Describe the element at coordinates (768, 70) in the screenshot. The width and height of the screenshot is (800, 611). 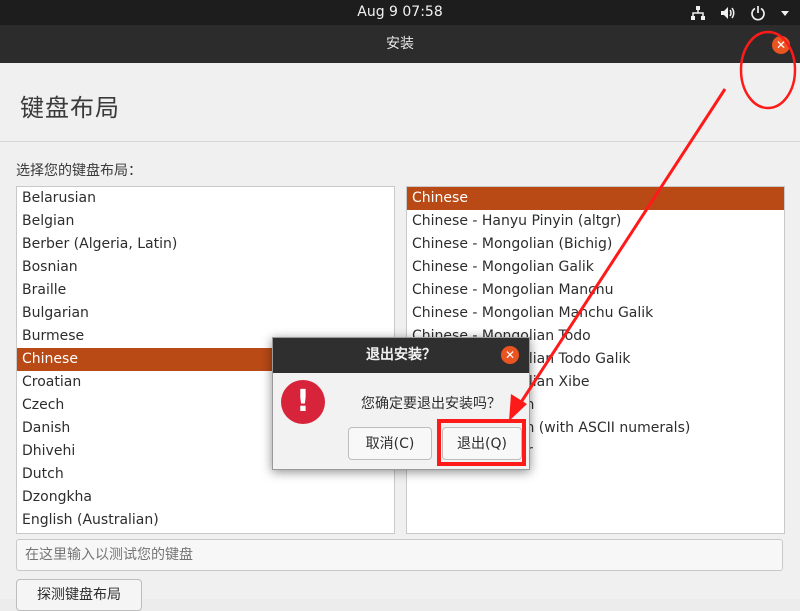
I see `annotation-ellipse` at that location.